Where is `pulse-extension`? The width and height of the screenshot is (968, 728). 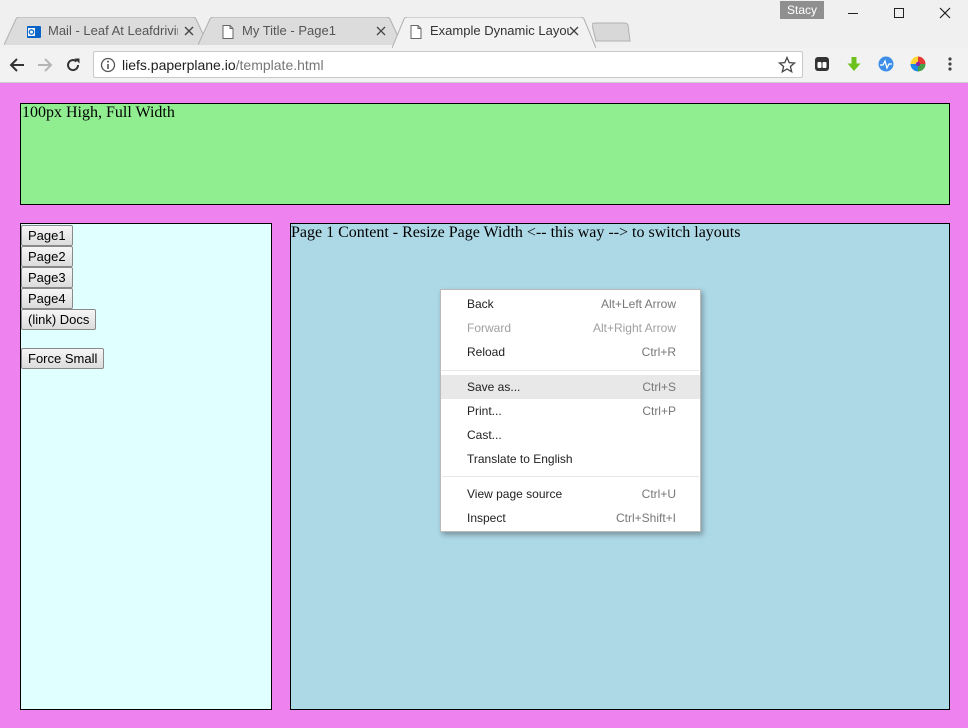
pulse-extension is located at coordinates (886, 64).